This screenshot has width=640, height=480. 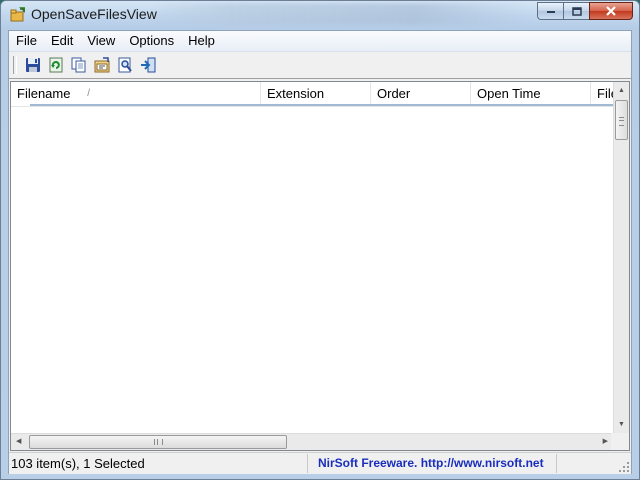 I want to click on column-header-label: Order, so click(x=394, y=93).